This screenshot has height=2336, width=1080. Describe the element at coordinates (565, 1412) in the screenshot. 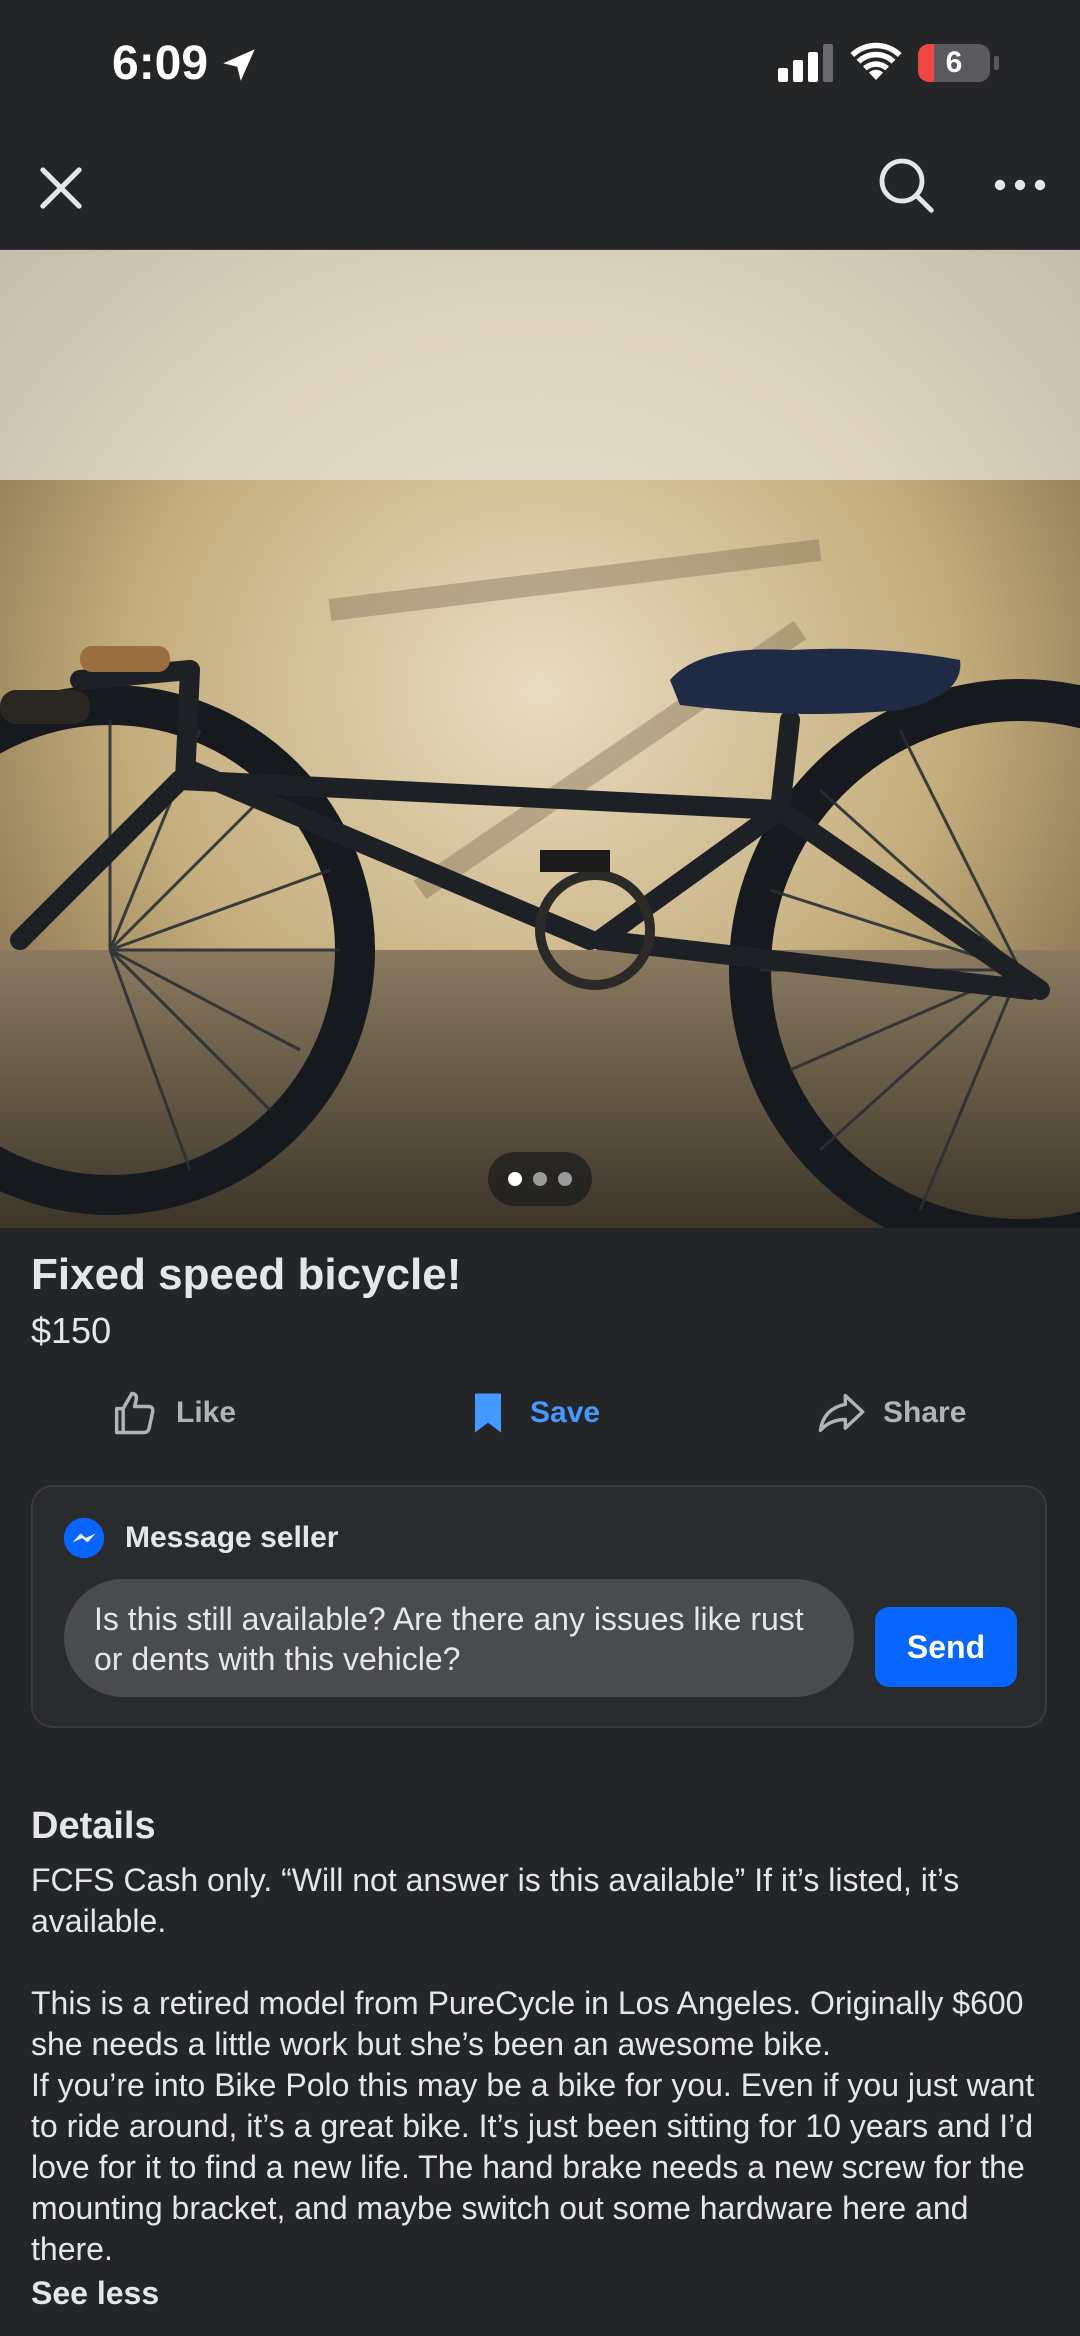

I see `save-label: Save` at that location.